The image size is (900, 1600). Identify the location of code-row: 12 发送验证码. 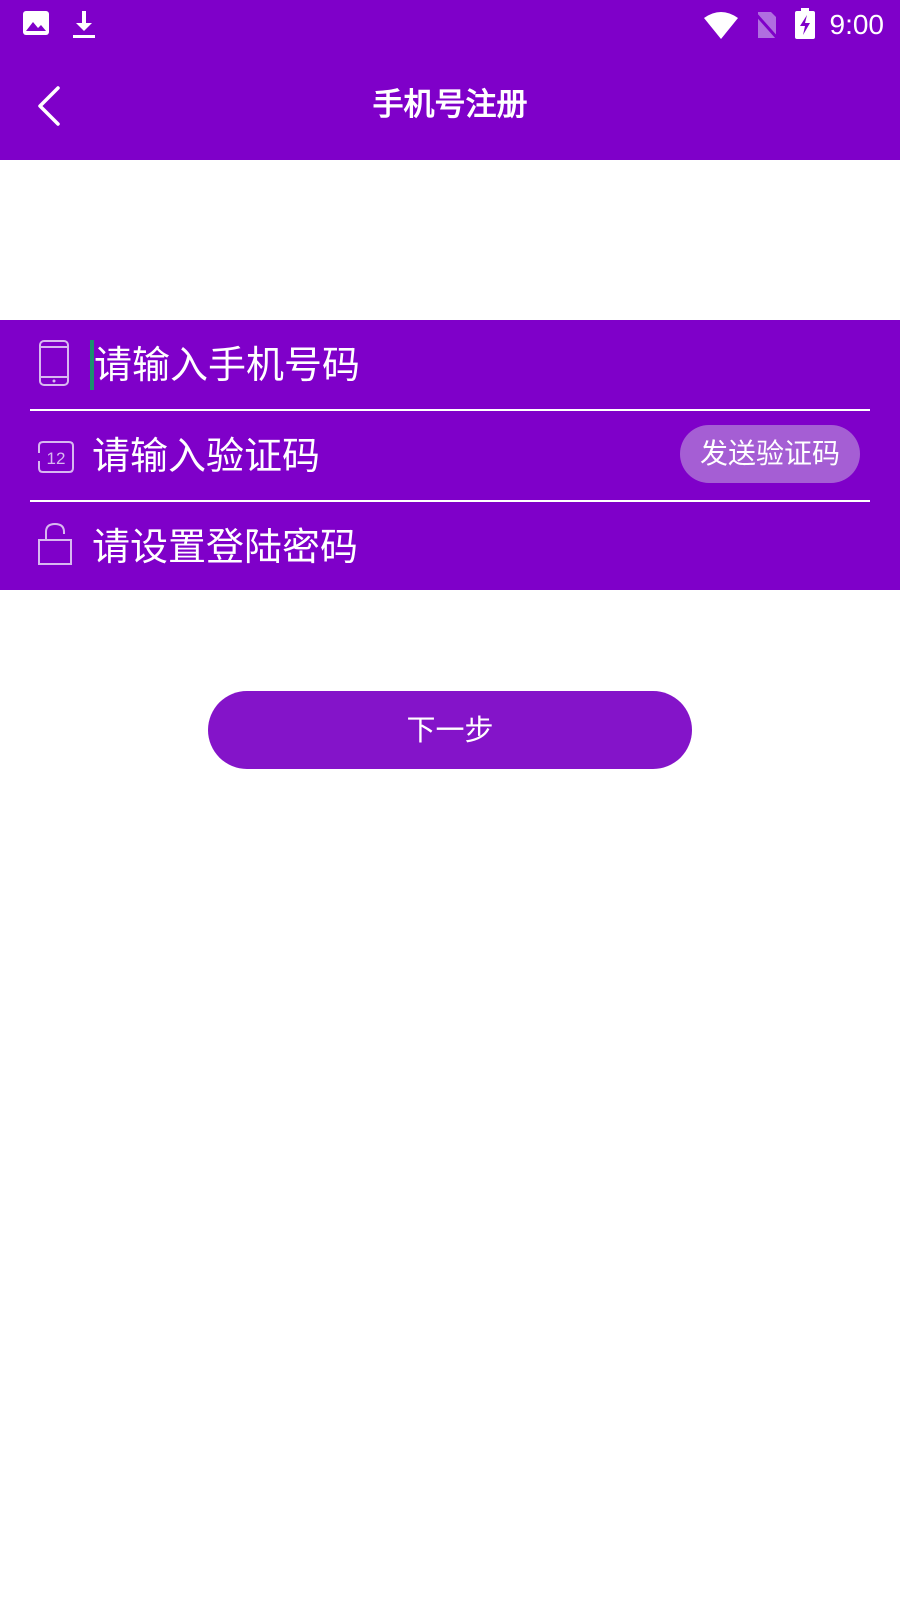
(450, 456).